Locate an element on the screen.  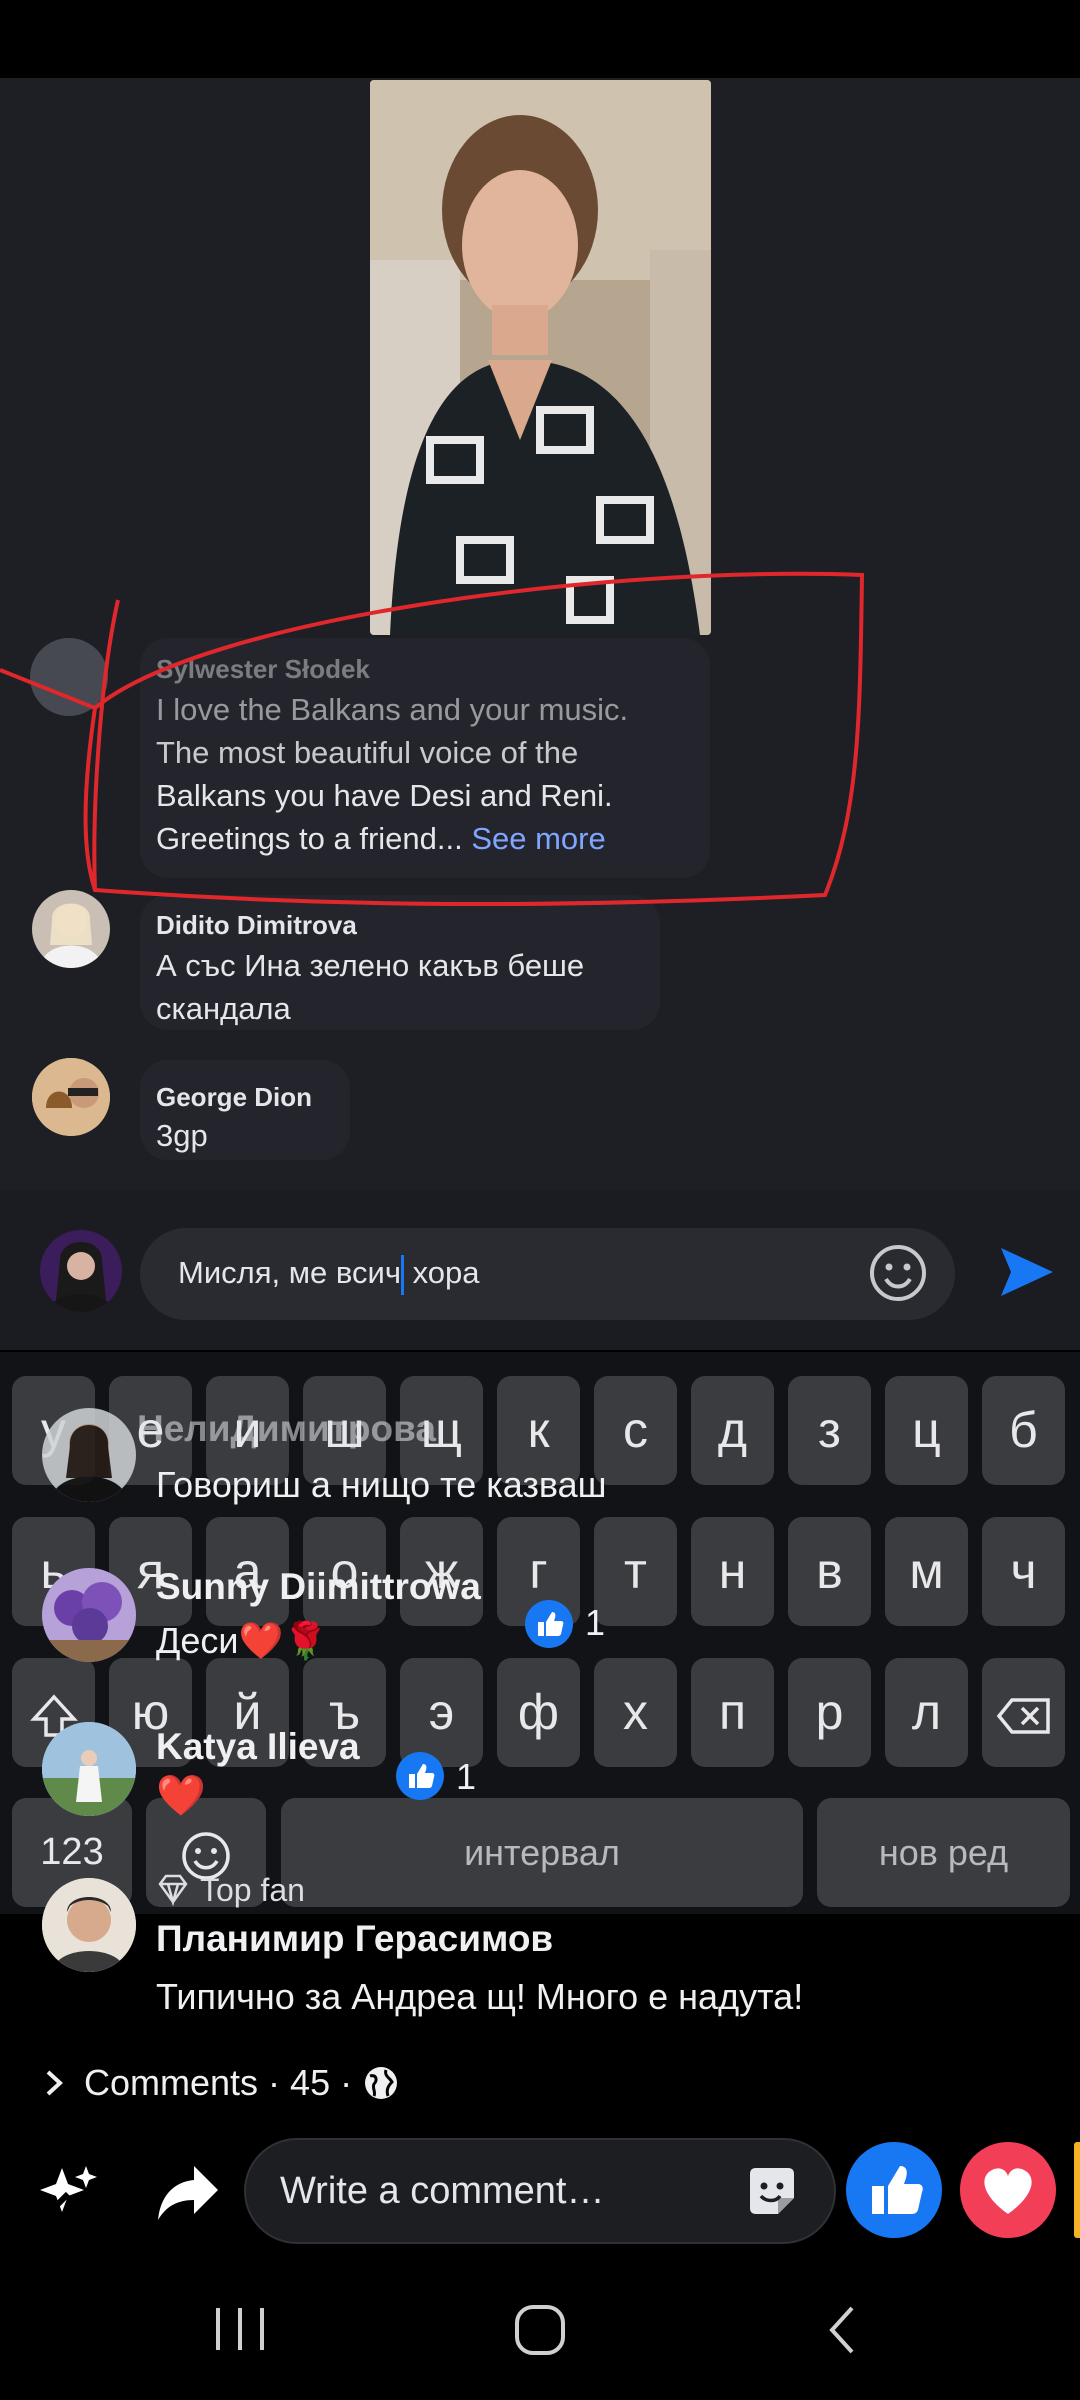
commenter-name: НелиДимитрова is located at coordinates (286, 1429).